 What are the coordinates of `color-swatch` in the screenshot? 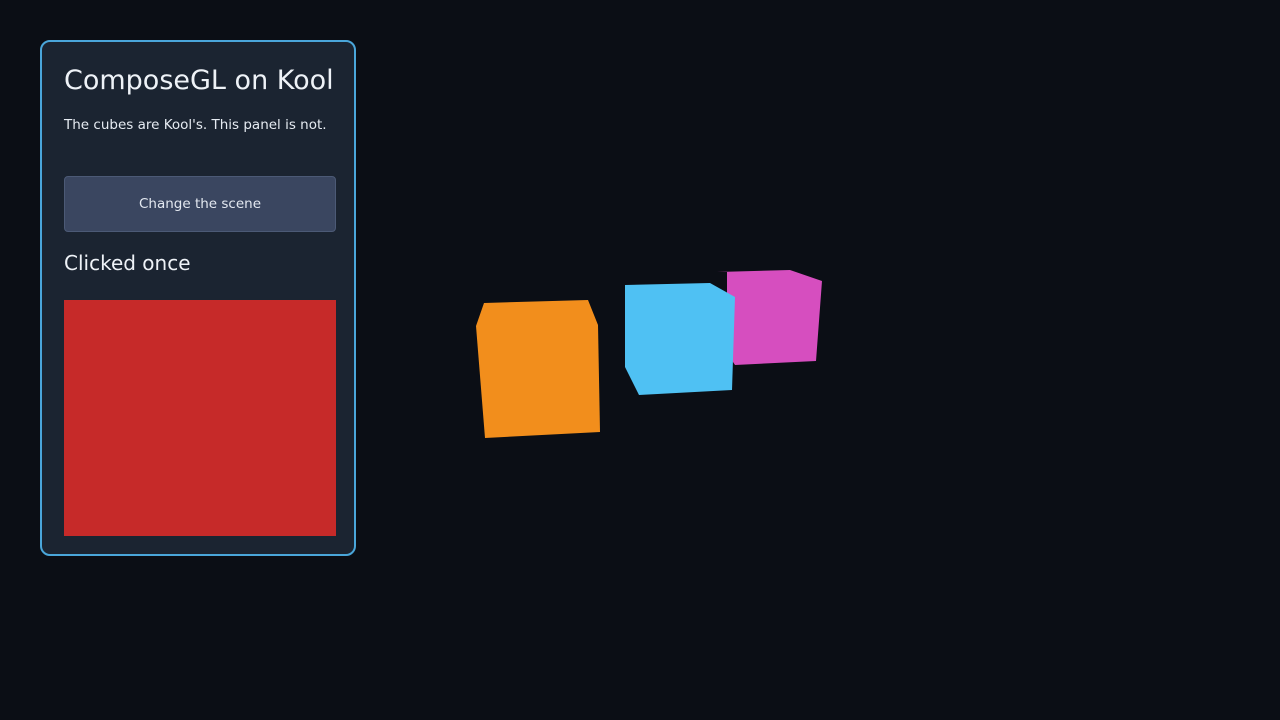 It's located at (200, 418).